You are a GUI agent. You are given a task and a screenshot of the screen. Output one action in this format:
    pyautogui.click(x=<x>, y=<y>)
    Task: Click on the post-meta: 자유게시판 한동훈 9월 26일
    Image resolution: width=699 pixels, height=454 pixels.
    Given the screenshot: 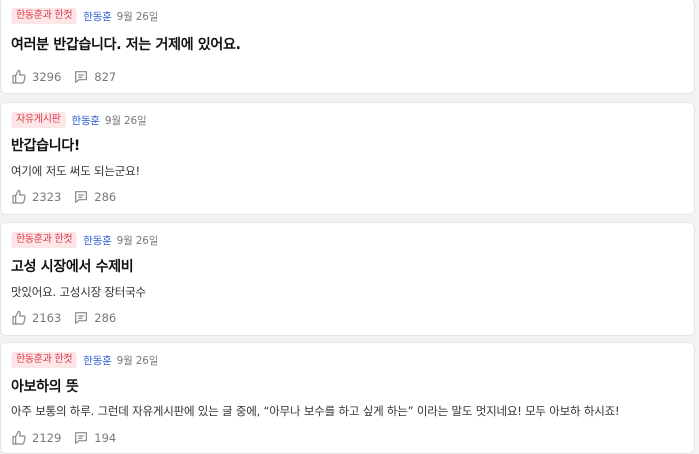 What is the action you would take?
    pyautogui.click(x=79, y=120)
    